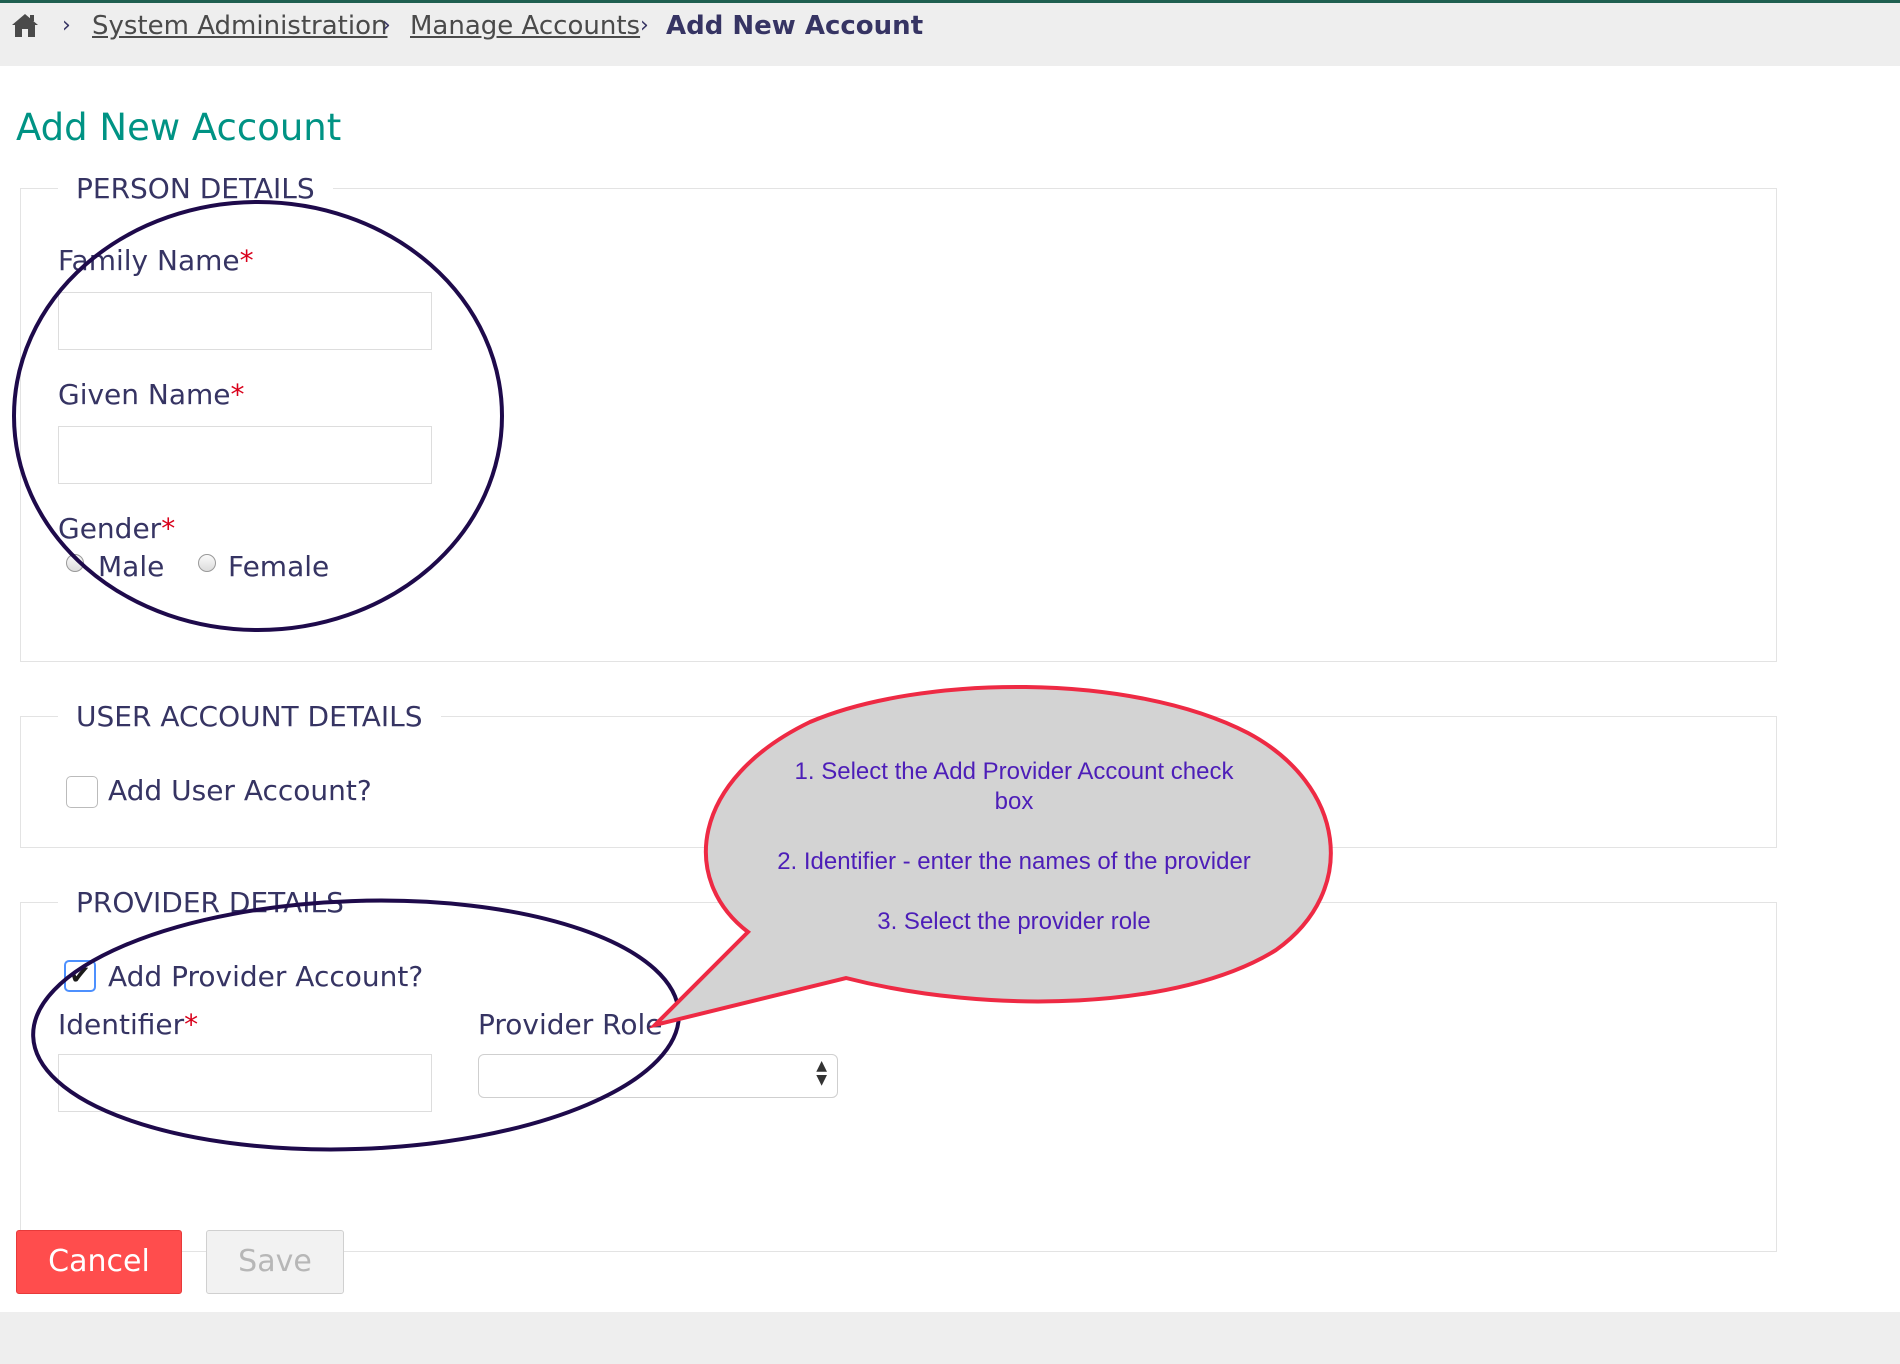 The width and height of the screenshot is (1900, 1364). Describe the element at coordinates (1014, 771) in the screenshot. I see `callout-step1-line1: 1. Select the Add Provider Account check` at that location.